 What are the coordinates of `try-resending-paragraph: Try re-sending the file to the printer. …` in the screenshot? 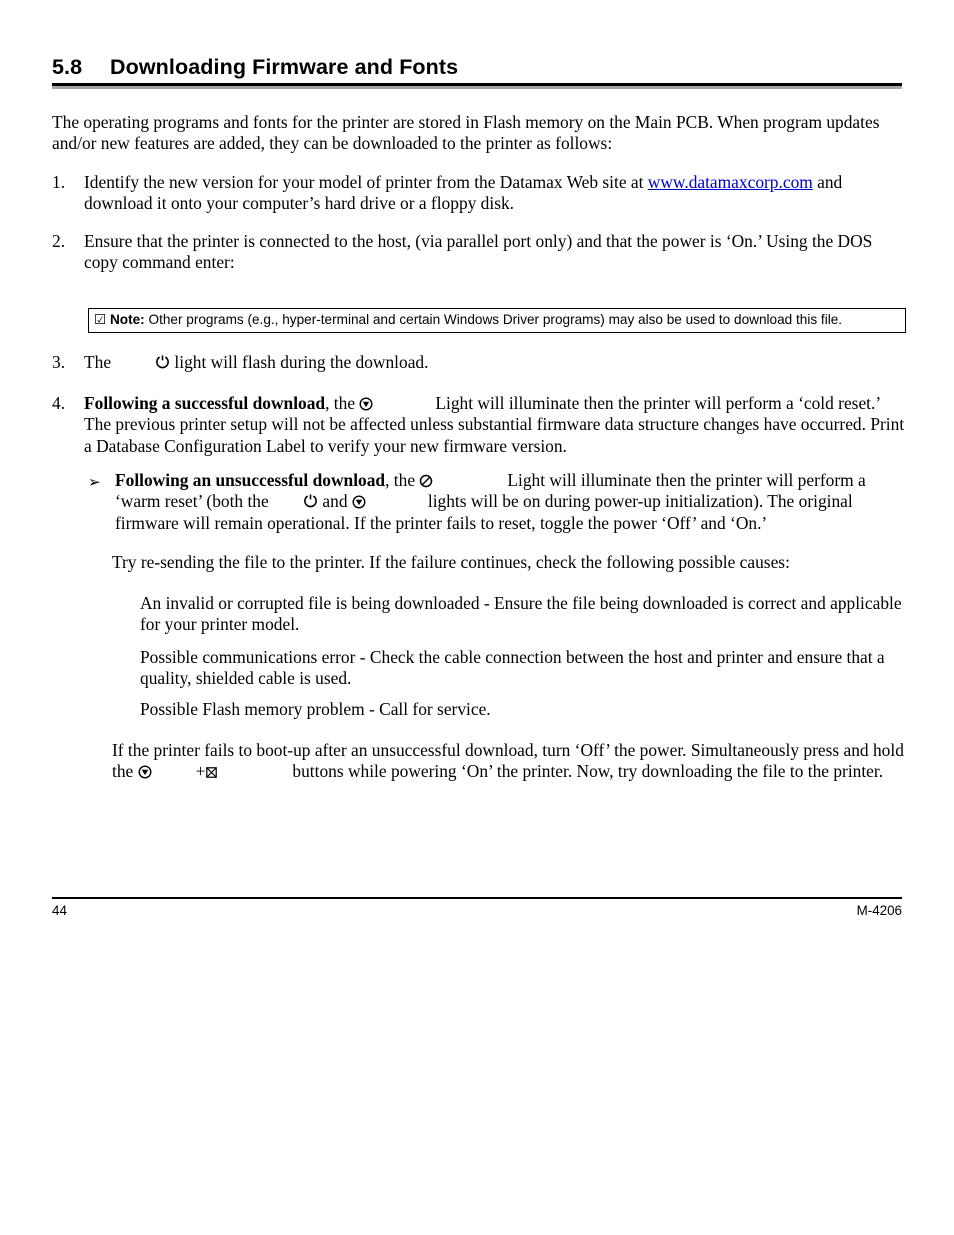 It's located at (451, 562).